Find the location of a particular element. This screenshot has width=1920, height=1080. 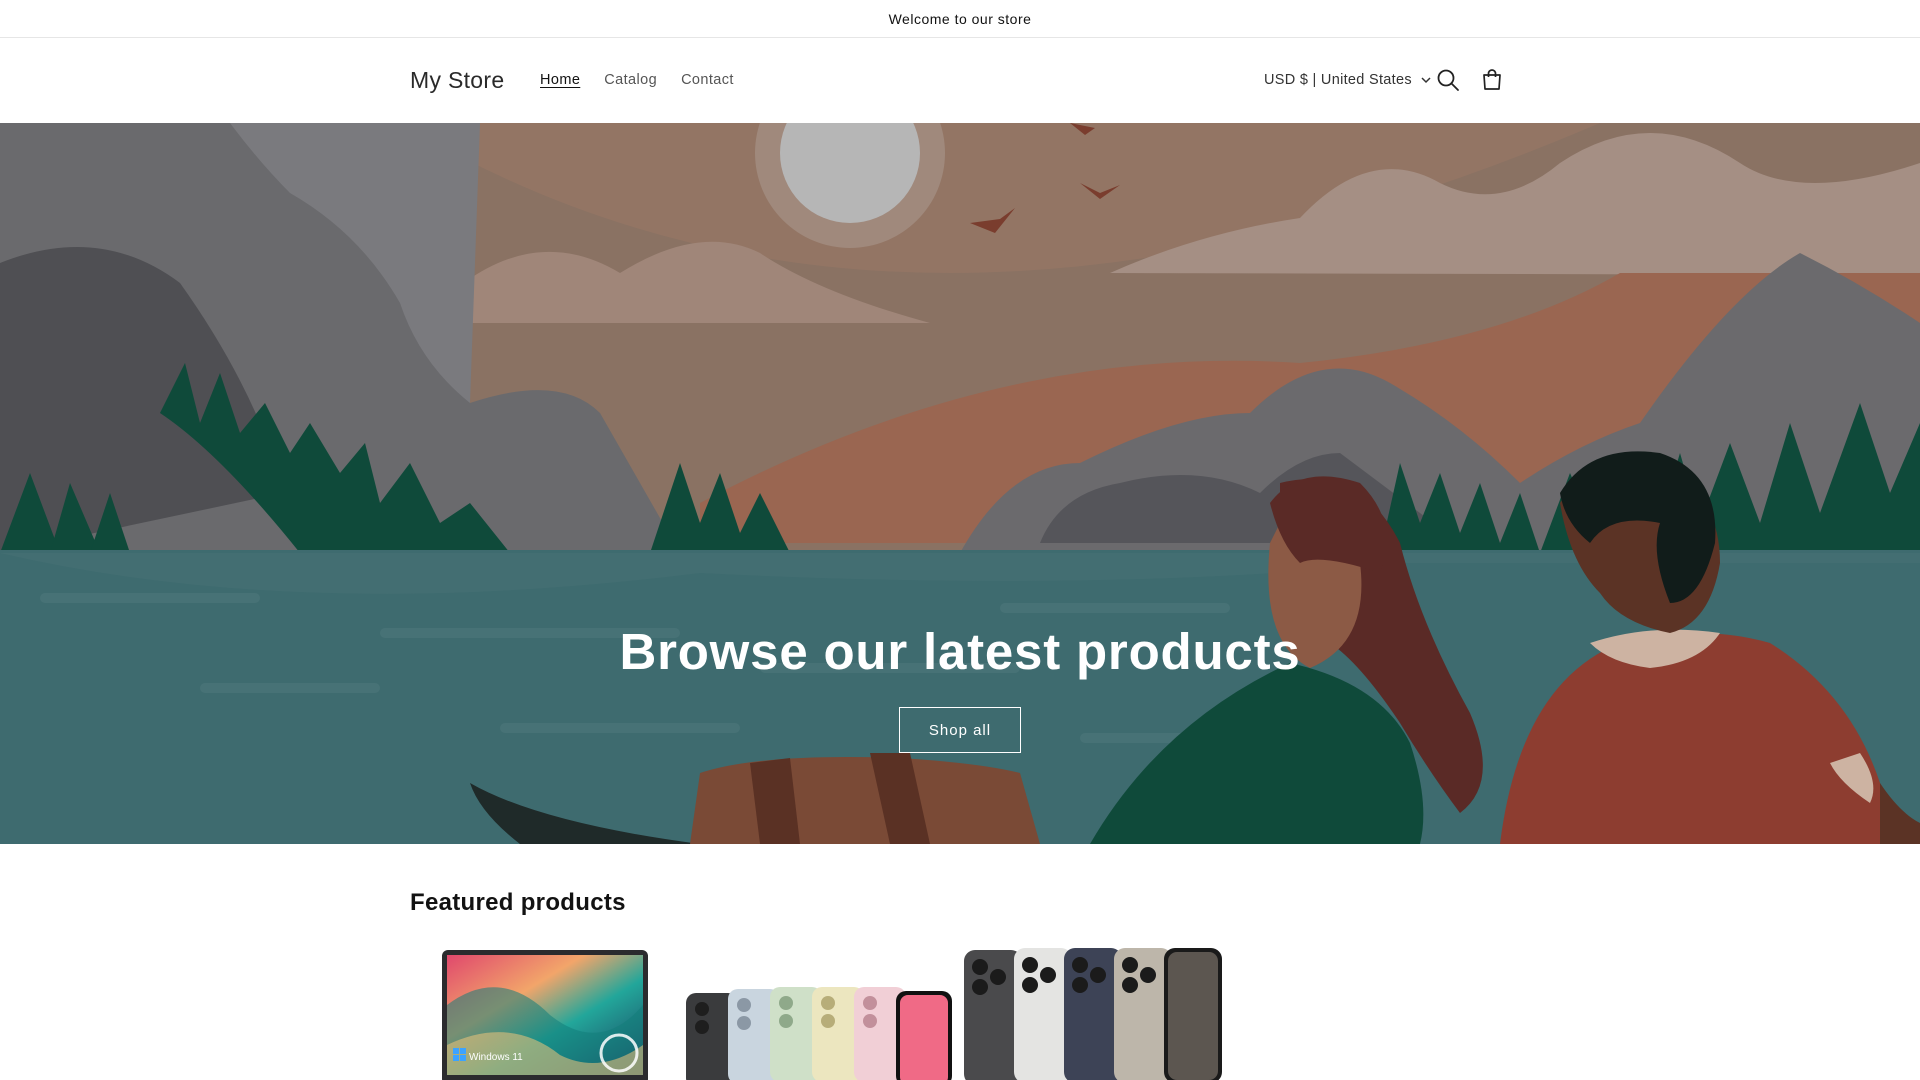

featured-products-title: Featured products is located at coordinates (518, 902).